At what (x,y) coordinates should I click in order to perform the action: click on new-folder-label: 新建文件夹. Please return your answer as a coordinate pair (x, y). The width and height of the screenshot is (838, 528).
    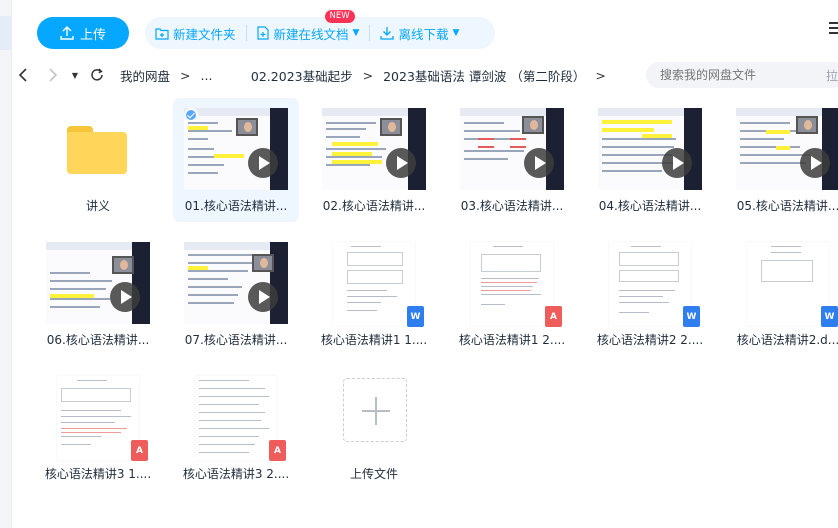
    Looking at the image, I should click on (204, 34).